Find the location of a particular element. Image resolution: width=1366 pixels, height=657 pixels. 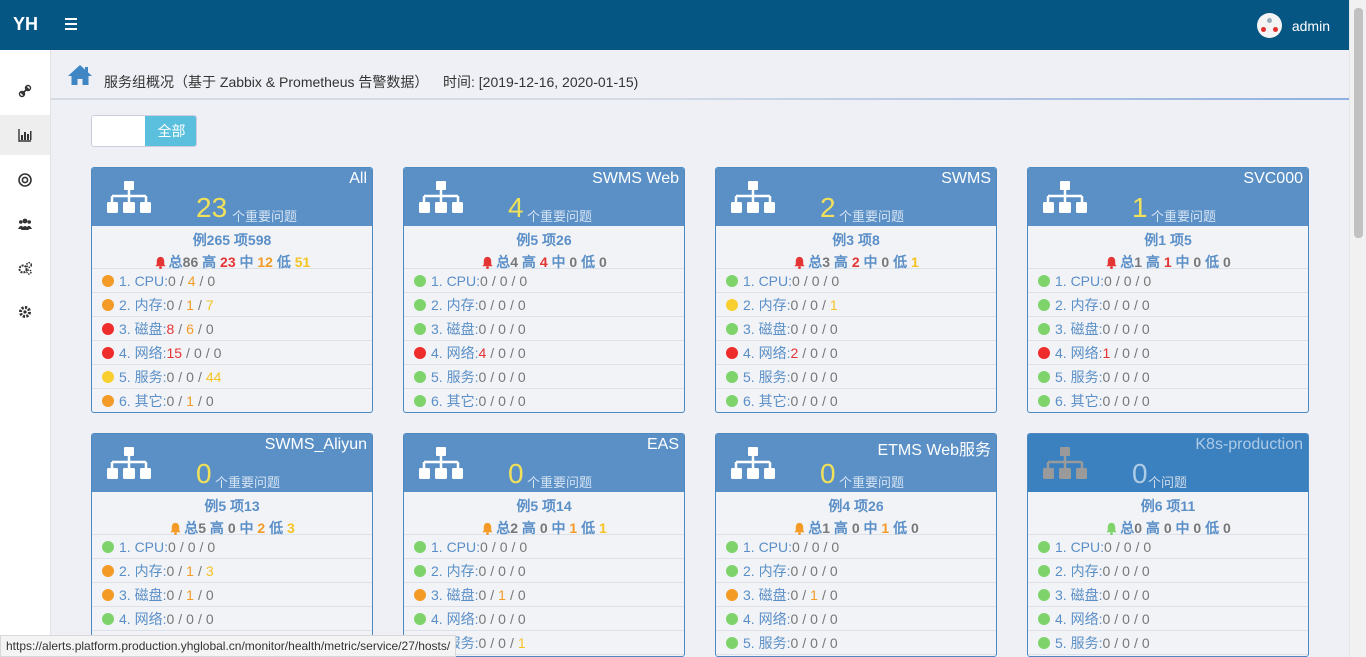

app-logo: YH is located at coordinates (25, 24).